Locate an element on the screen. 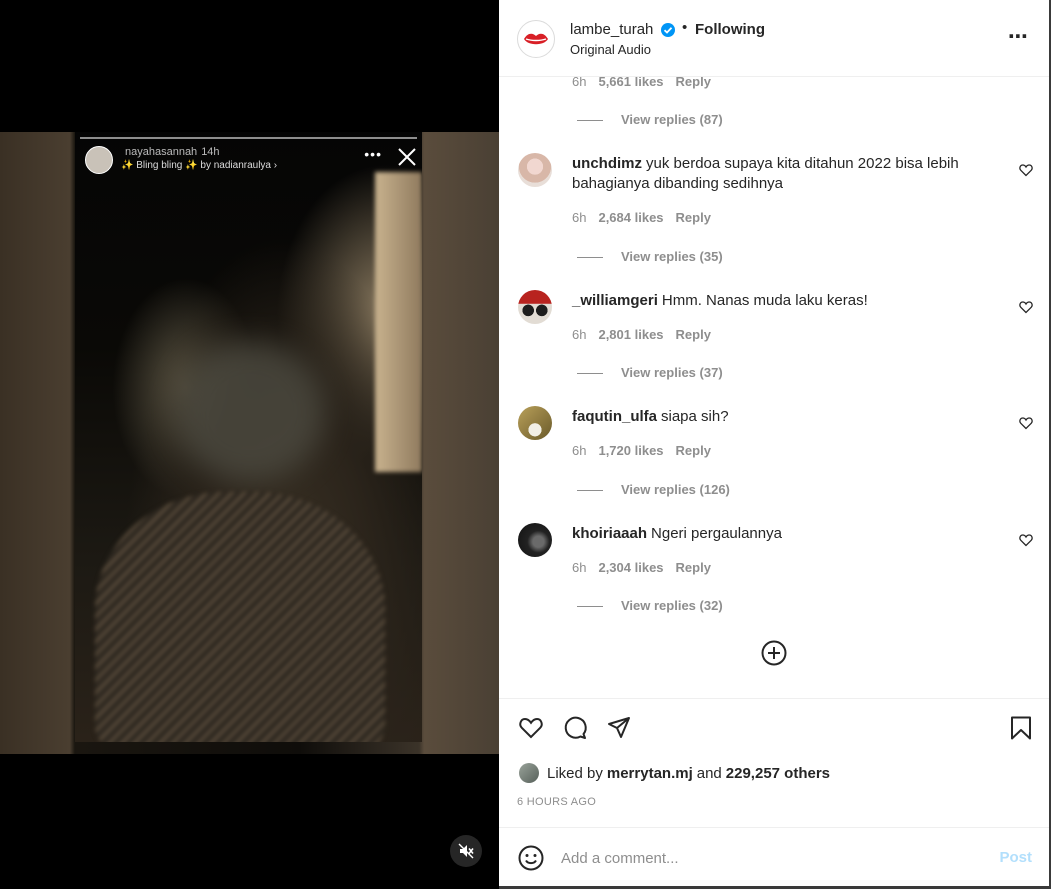 The width and height of the screenshot is (1051, 889). close-icon is located at coordinates (407, 157).